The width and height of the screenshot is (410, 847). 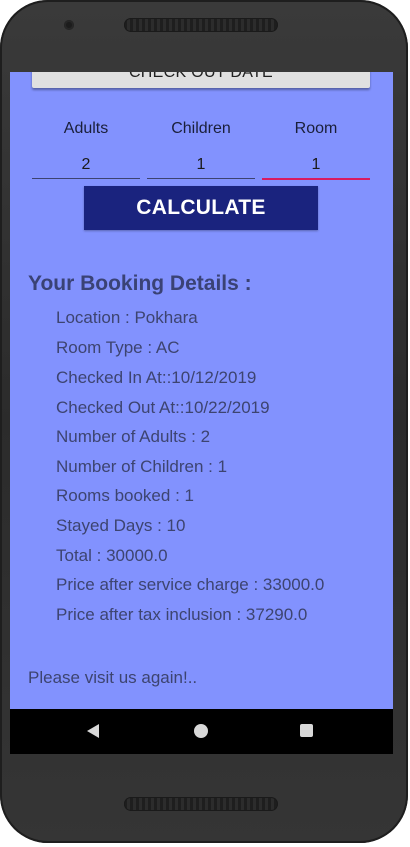 What do you see at coordinates (112, 555) in the screenshot?
I see `detail-total: Total : 30000.0` at bounding box center [112, 555].